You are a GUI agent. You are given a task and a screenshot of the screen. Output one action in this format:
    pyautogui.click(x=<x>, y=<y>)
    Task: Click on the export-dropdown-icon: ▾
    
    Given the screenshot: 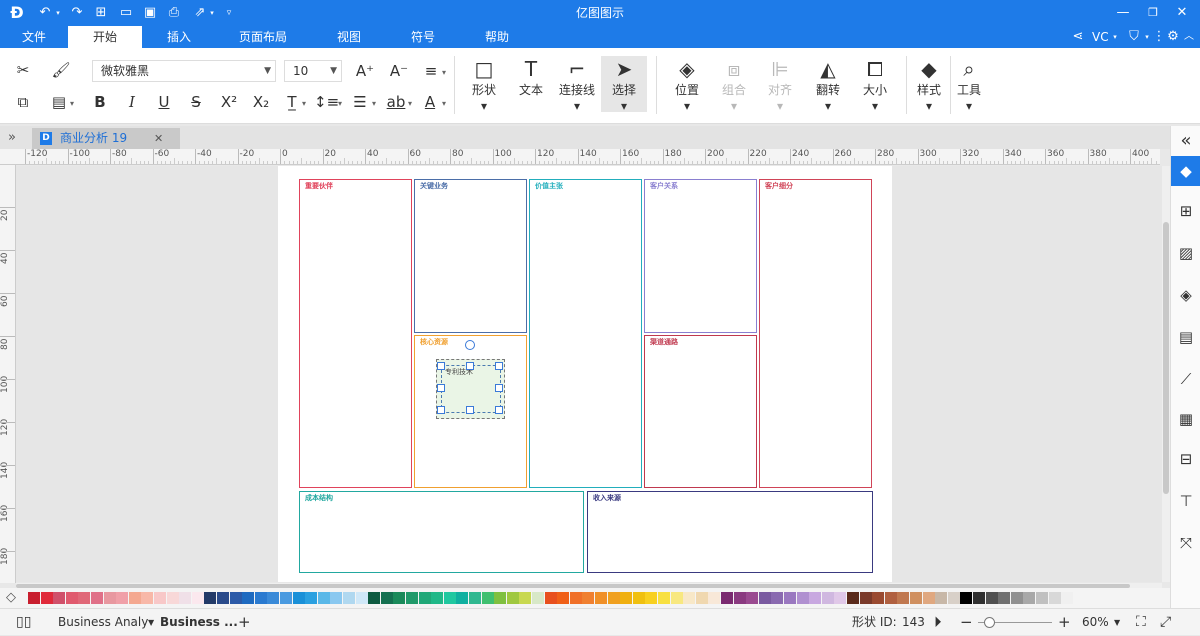 What is the action you would take?
    pyautogui.click(x=212, y=13)
    